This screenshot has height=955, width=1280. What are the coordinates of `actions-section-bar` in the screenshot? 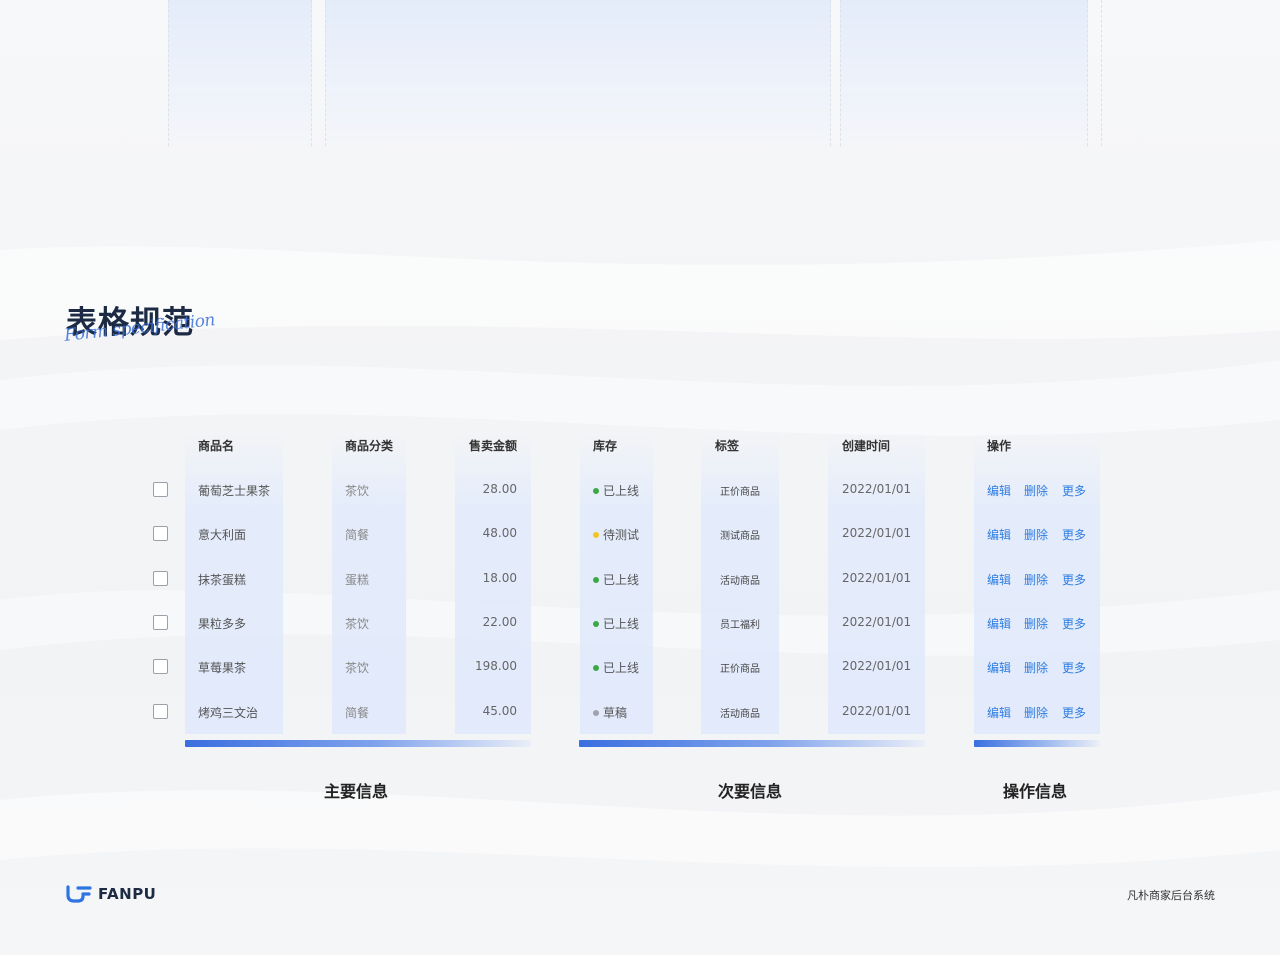 It's located at (1037, 743).